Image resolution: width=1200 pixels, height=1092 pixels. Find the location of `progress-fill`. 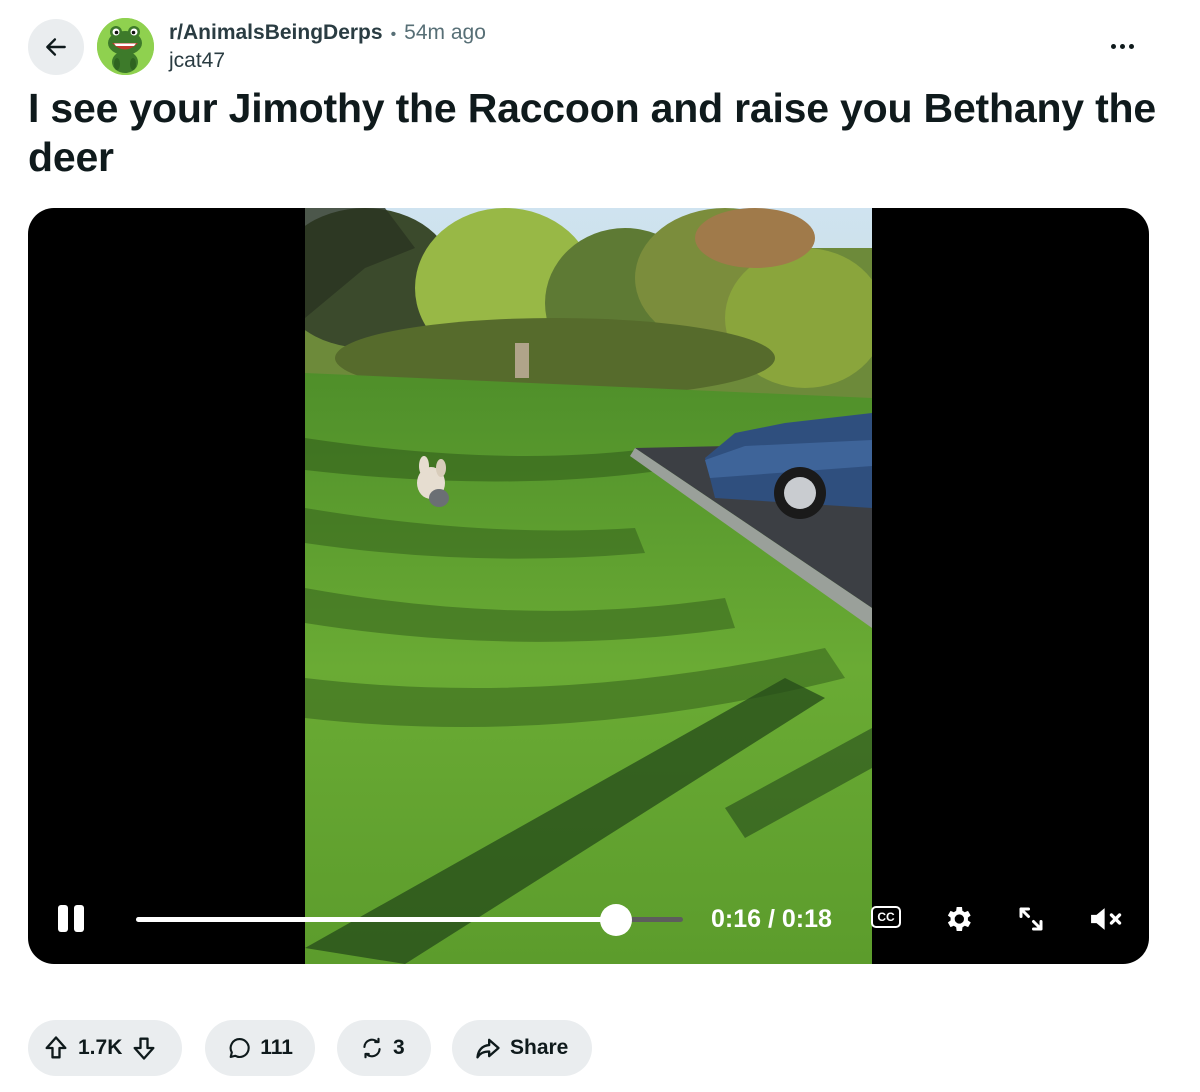

progress-fill is located at coordinates (376, 919).